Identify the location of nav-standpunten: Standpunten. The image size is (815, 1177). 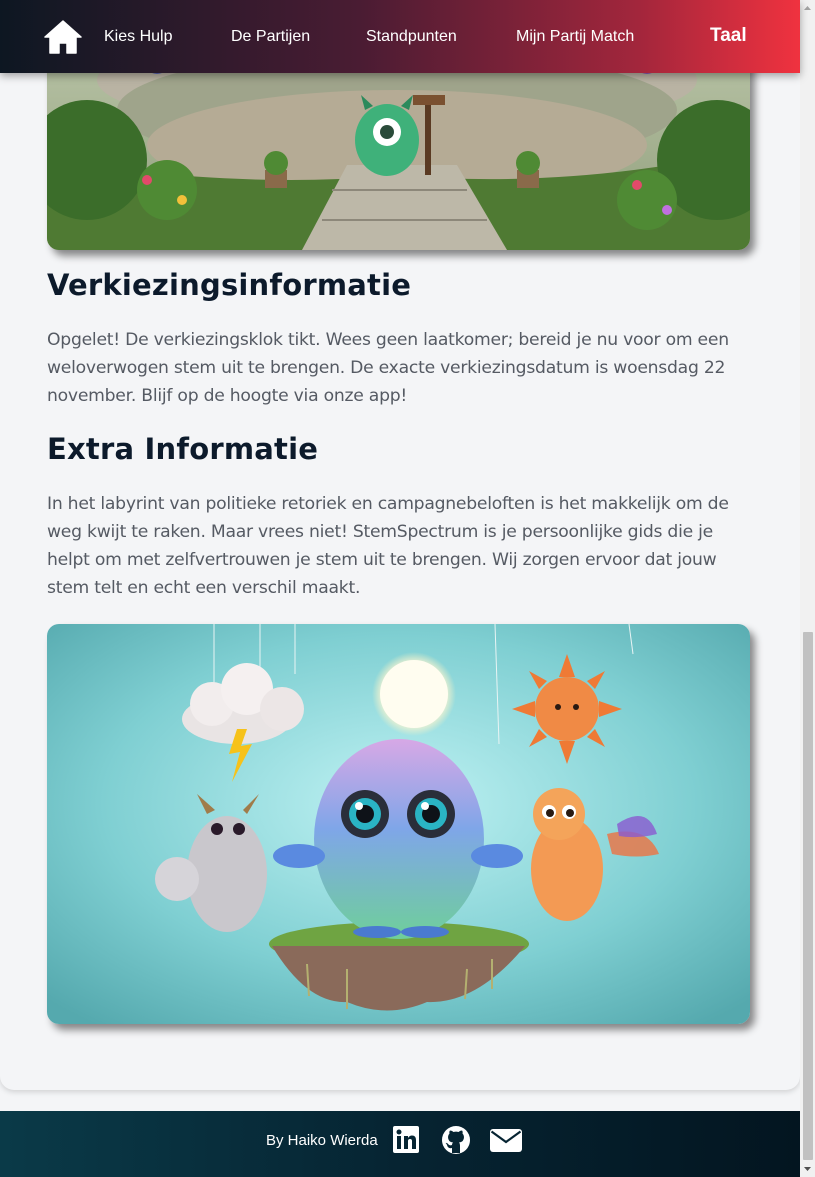
(411, 37).